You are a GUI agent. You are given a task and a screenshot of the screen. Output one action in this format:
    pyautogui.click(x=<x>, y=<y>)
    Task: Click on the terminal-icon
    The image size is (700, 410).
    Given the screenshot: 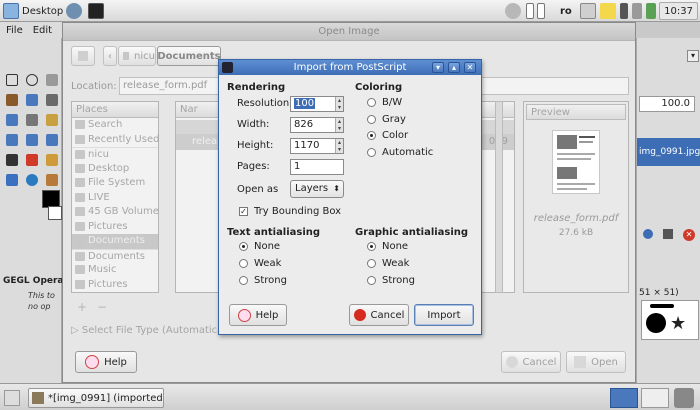 What is the action you would take?
    pyautogui.click(x=96, y=11)
    